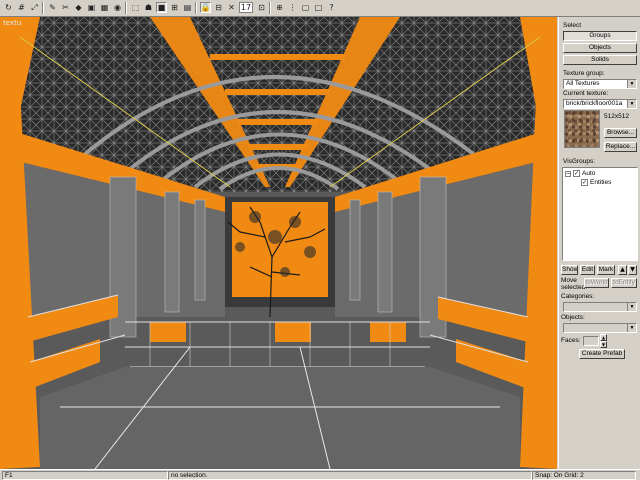  I want to click on tree-expander-icon: −, so click(568, 173).